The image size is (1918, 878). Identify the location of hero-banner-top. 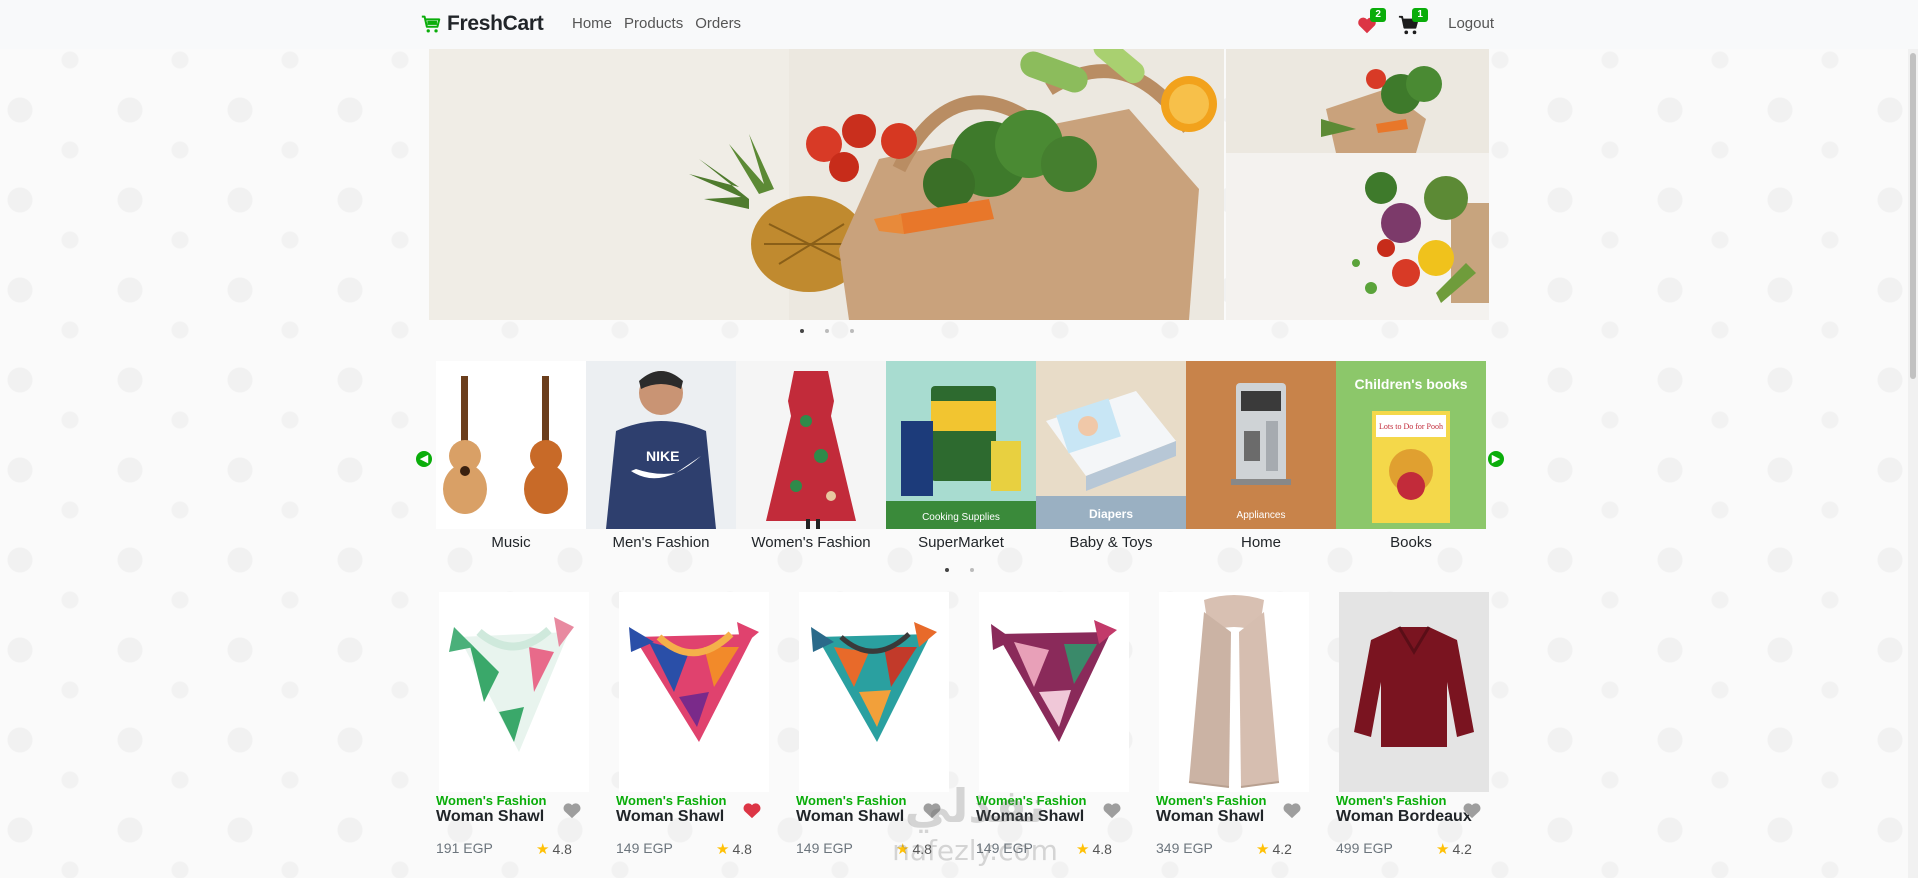
(1357, 101).